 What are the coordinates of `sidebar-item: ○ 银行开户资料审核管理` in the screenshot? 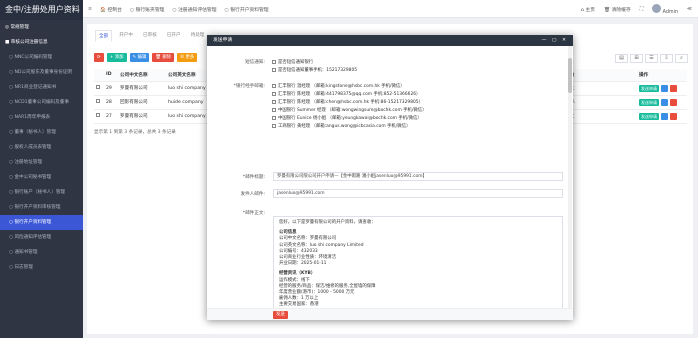 It's located at (41, 207).